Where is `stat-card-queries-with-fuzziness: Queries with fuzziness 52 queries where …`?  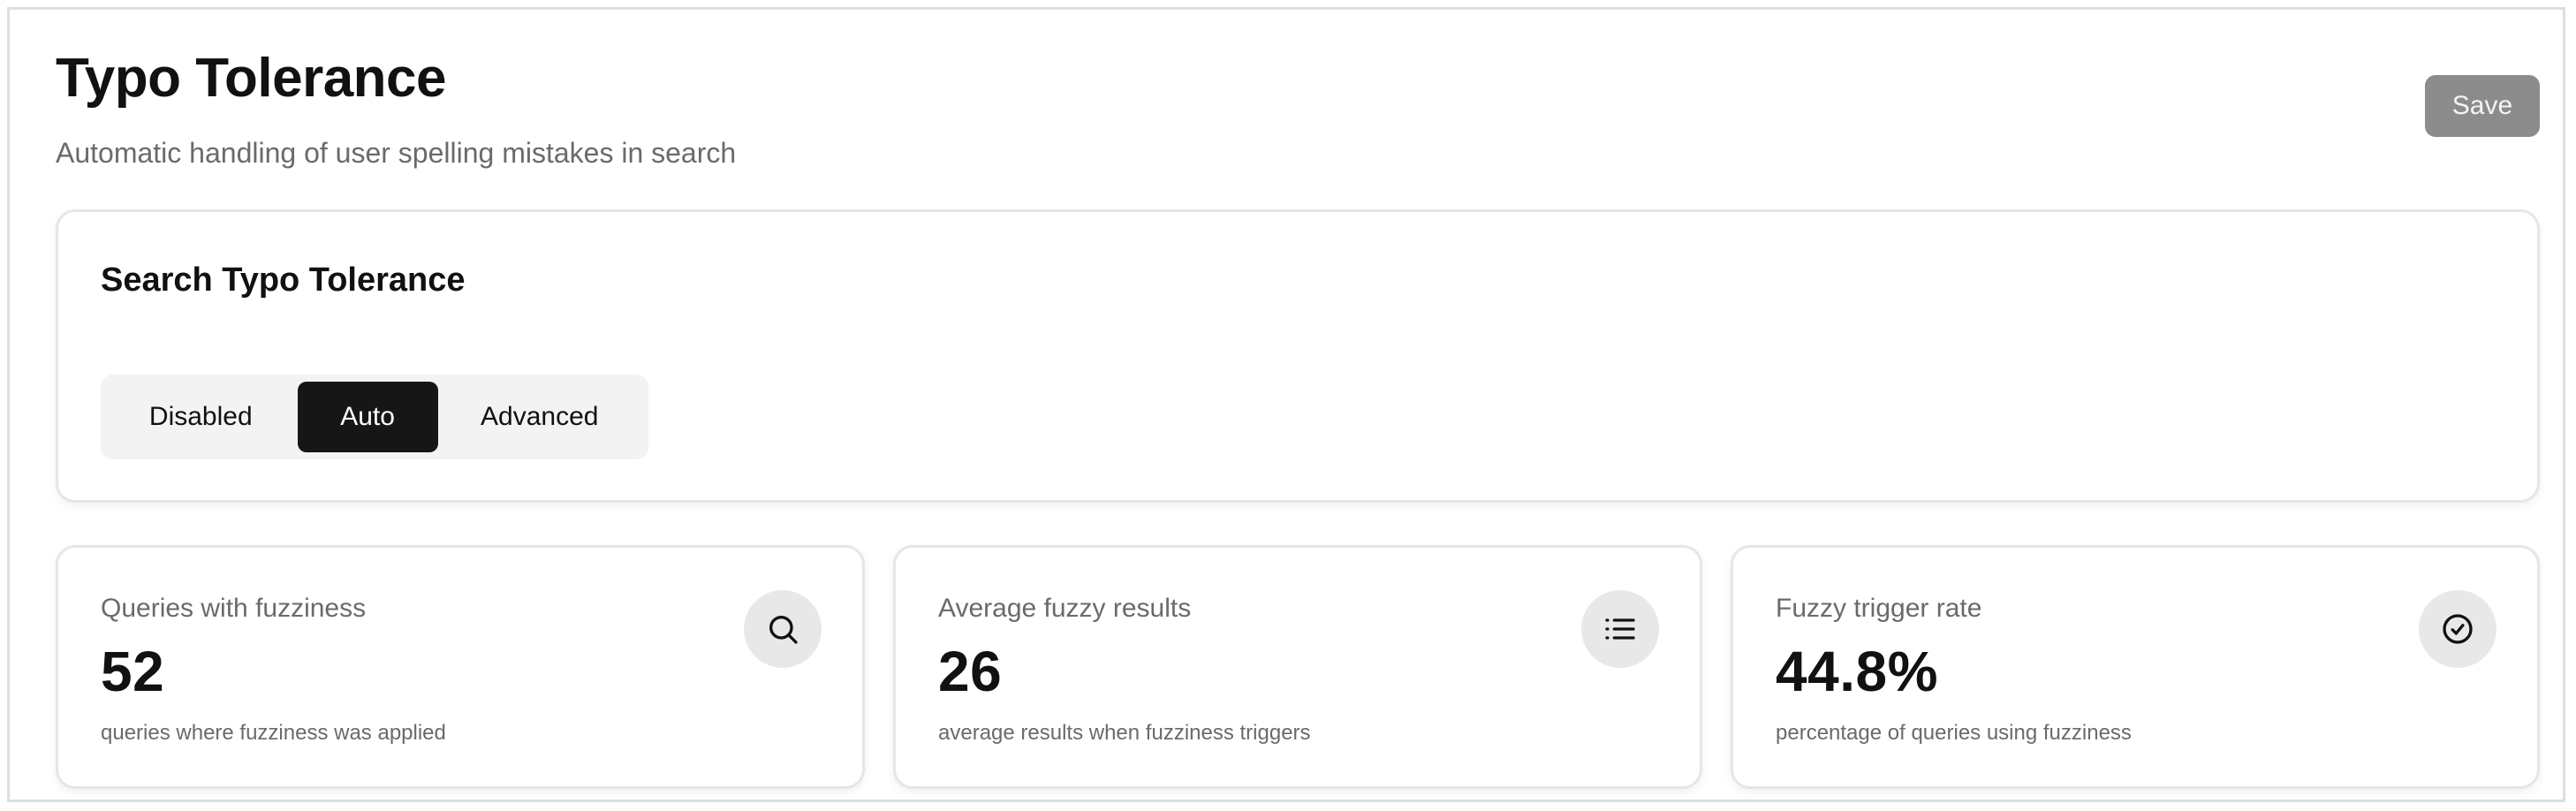
stat-card-queries-with-fuzziness: Queries with fuzziness 52 queries where … is located at coordinates (460, 667).